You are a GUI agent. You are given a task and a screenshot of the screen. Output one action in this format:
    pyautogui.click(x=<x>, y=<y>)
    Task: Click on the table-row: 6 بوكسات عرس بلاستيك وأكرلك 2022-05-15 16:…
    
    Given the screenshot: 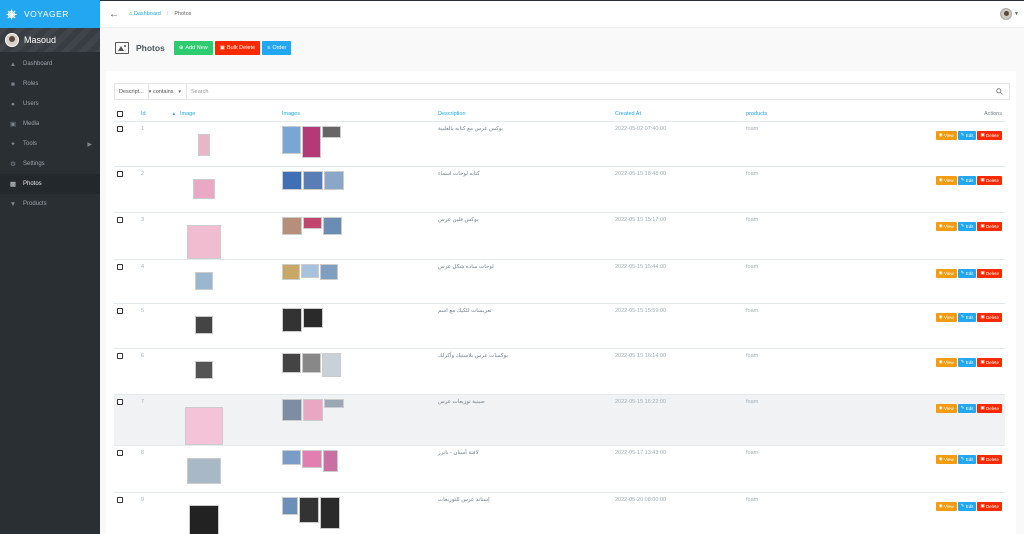 What is the action you would take?
    pyautogui.click(x=559, y=370)
    